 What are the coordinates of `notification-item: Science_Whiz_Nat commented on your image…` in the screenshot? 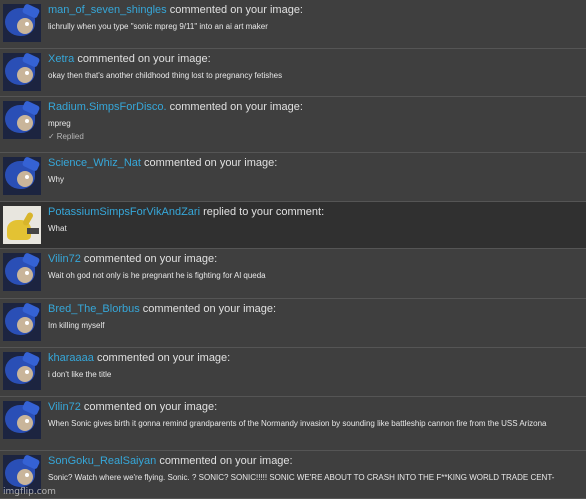 It's located at (293, 177).